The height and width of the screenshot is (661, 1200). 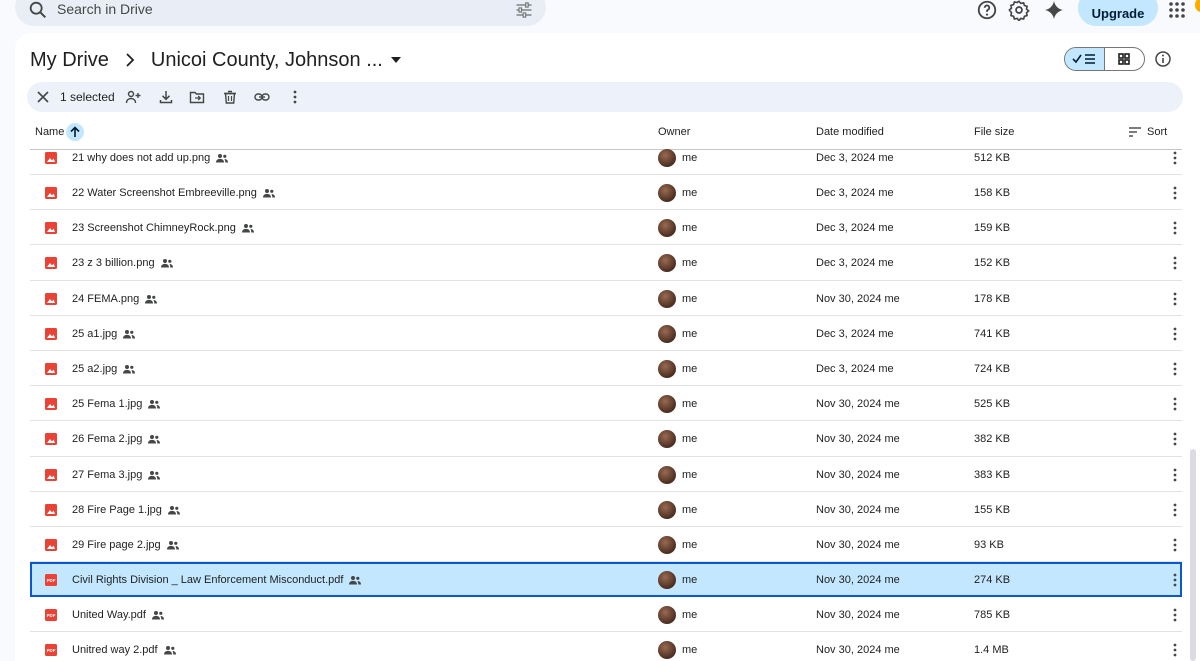 I want to click on file-name-cell: 23 Screenshot ChimneyRock.png, so click(x=163, y=228).